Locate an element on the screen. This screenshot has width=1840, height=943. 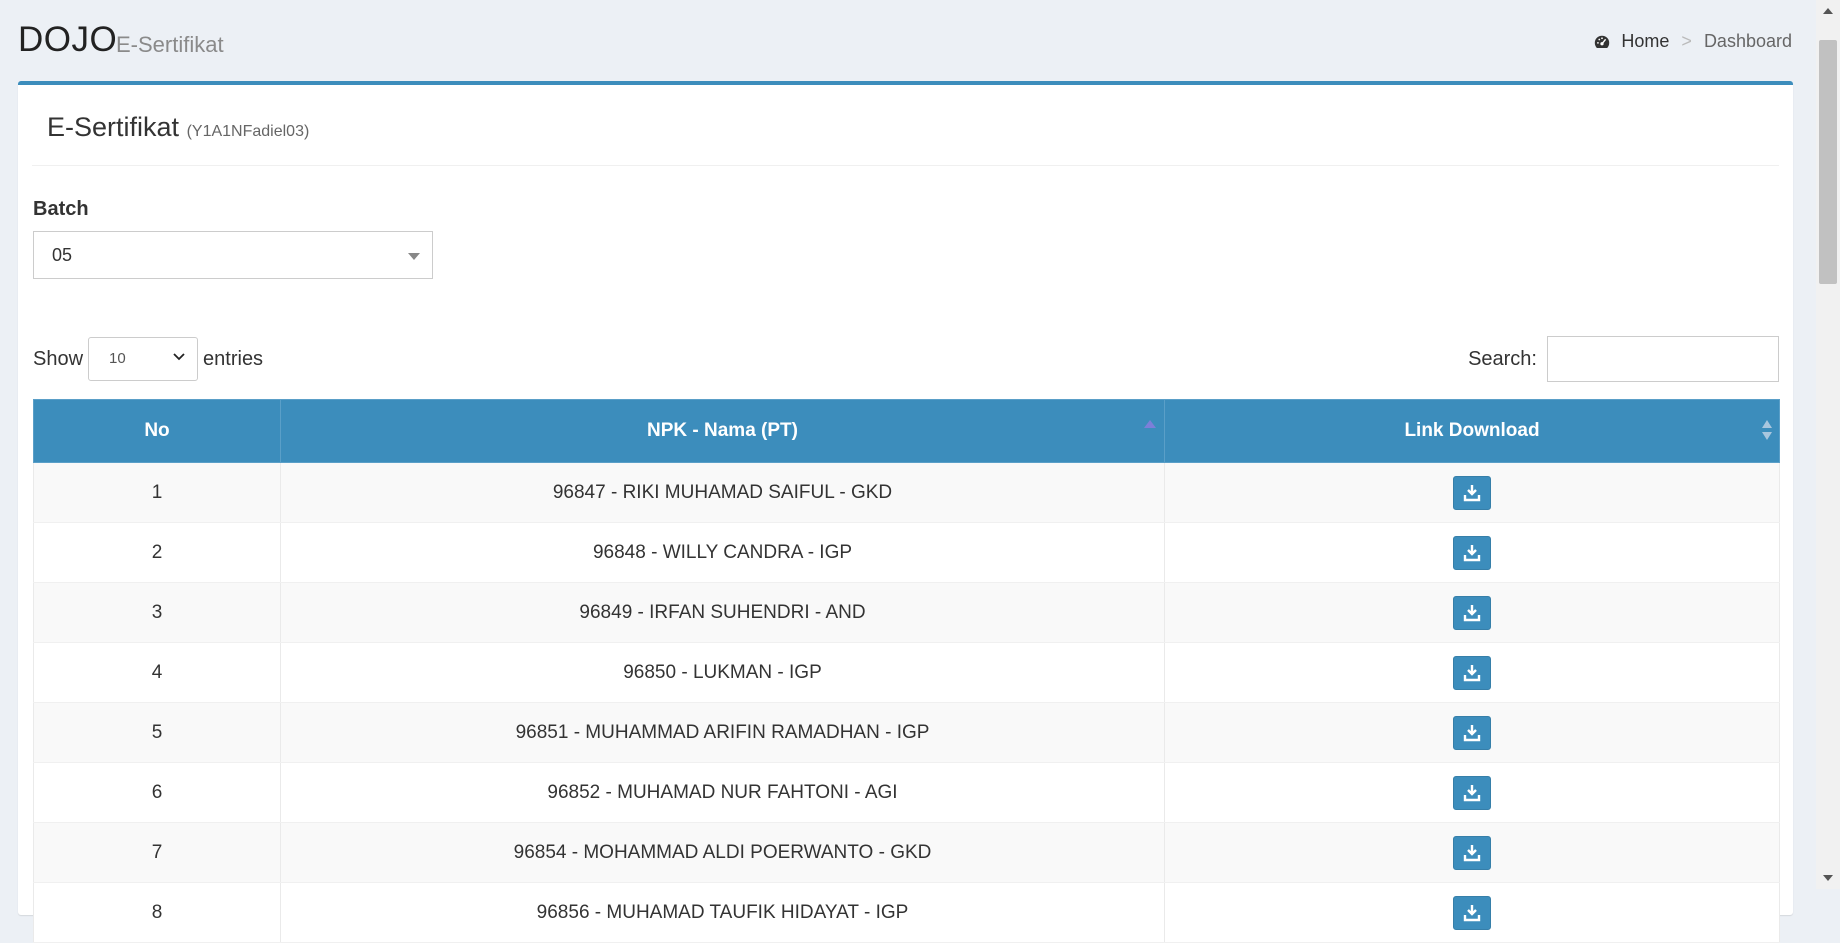
breadcrumb-current: Dashboard is located at coordinates (1747, 41).